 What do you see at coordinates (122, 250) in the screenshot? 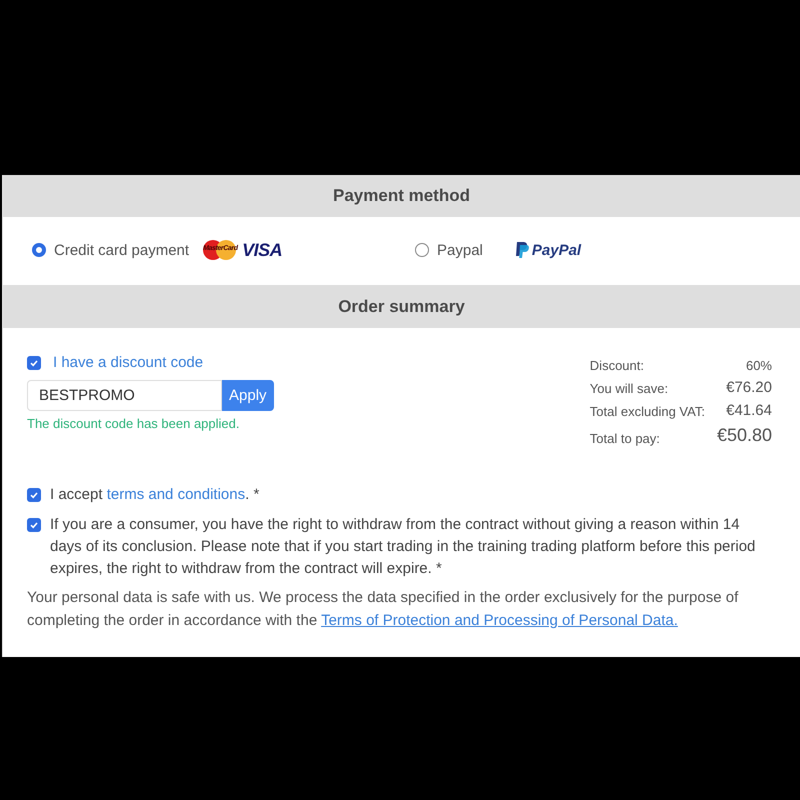
I see `payment-option-label: Credit card payment` at bounding box center [122, 250].